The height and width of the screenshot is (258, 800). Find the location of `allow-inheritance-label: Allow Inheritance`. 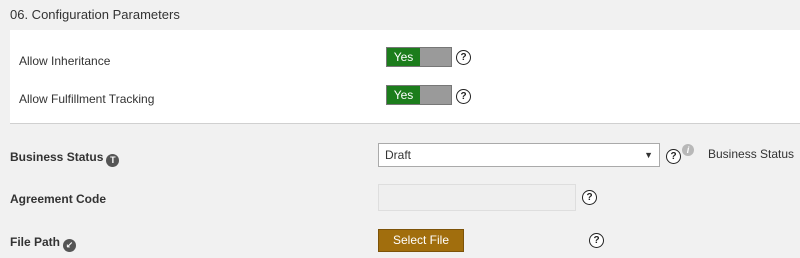

allow-inheritance-label: Allow Inheritance is located at coordinates (65, 61).